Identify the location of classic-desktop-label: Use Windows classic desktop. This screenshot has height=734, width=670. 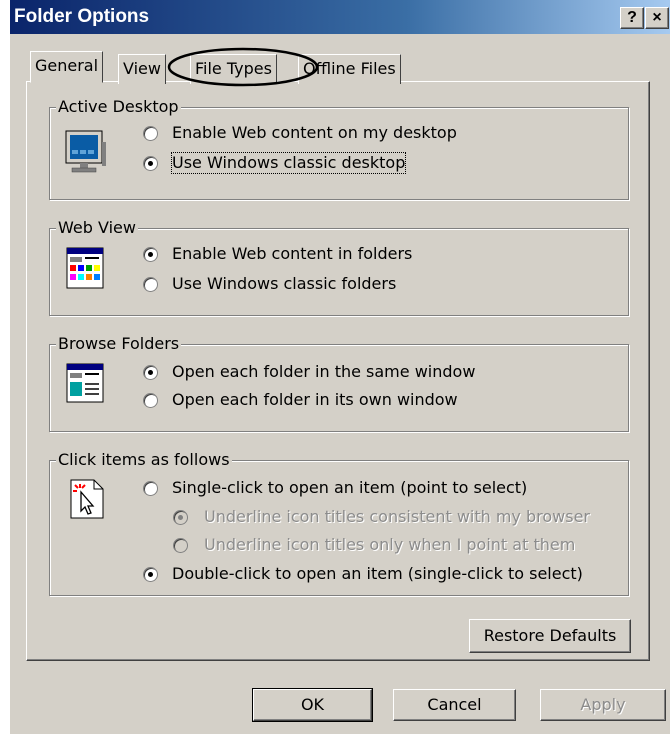
(288, 163).